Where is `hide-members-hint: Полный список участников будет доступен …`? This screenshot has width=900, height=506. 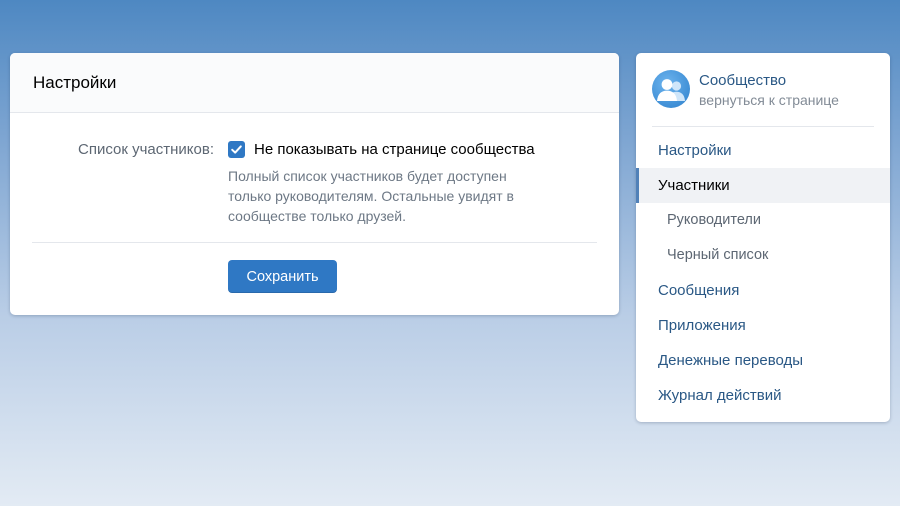 hide-members-hint: Полный список участников будет доступен … is located at coordinates (371, 196).